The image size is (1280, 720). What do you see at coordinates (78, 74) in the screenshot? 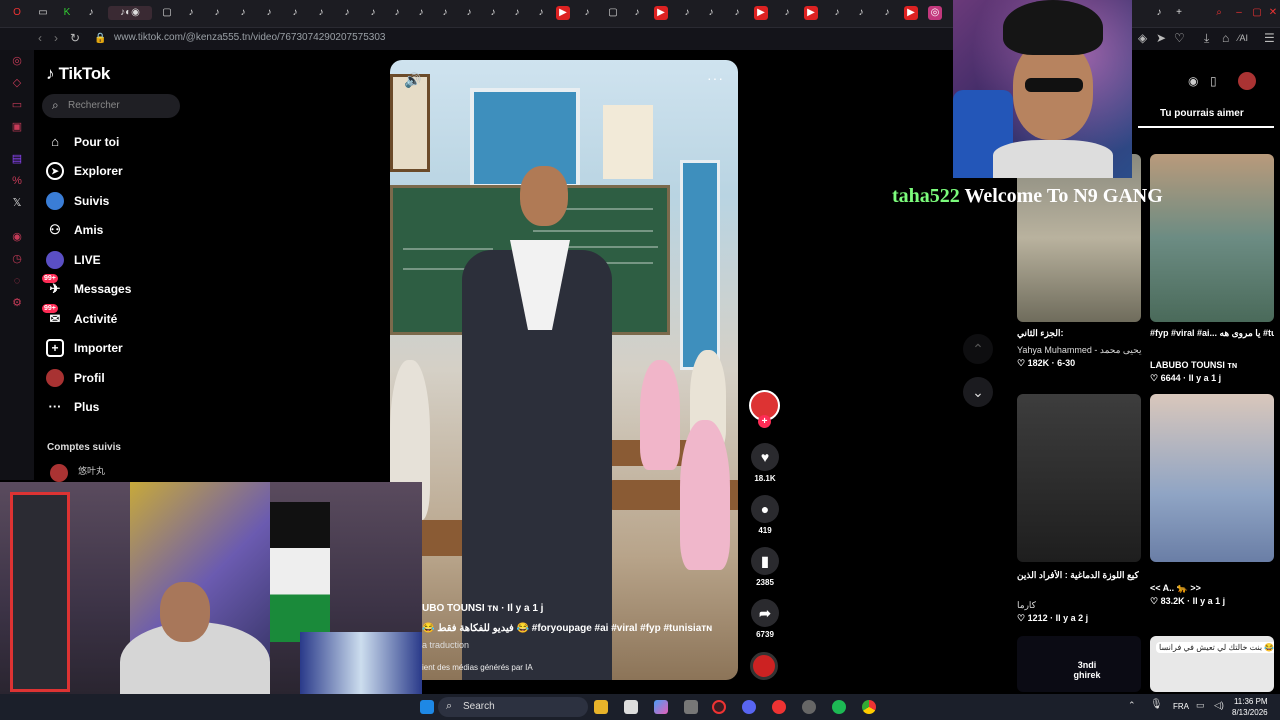
I see `tiktok-logo: ♪ TikTok` at bounding box center [78, 74].